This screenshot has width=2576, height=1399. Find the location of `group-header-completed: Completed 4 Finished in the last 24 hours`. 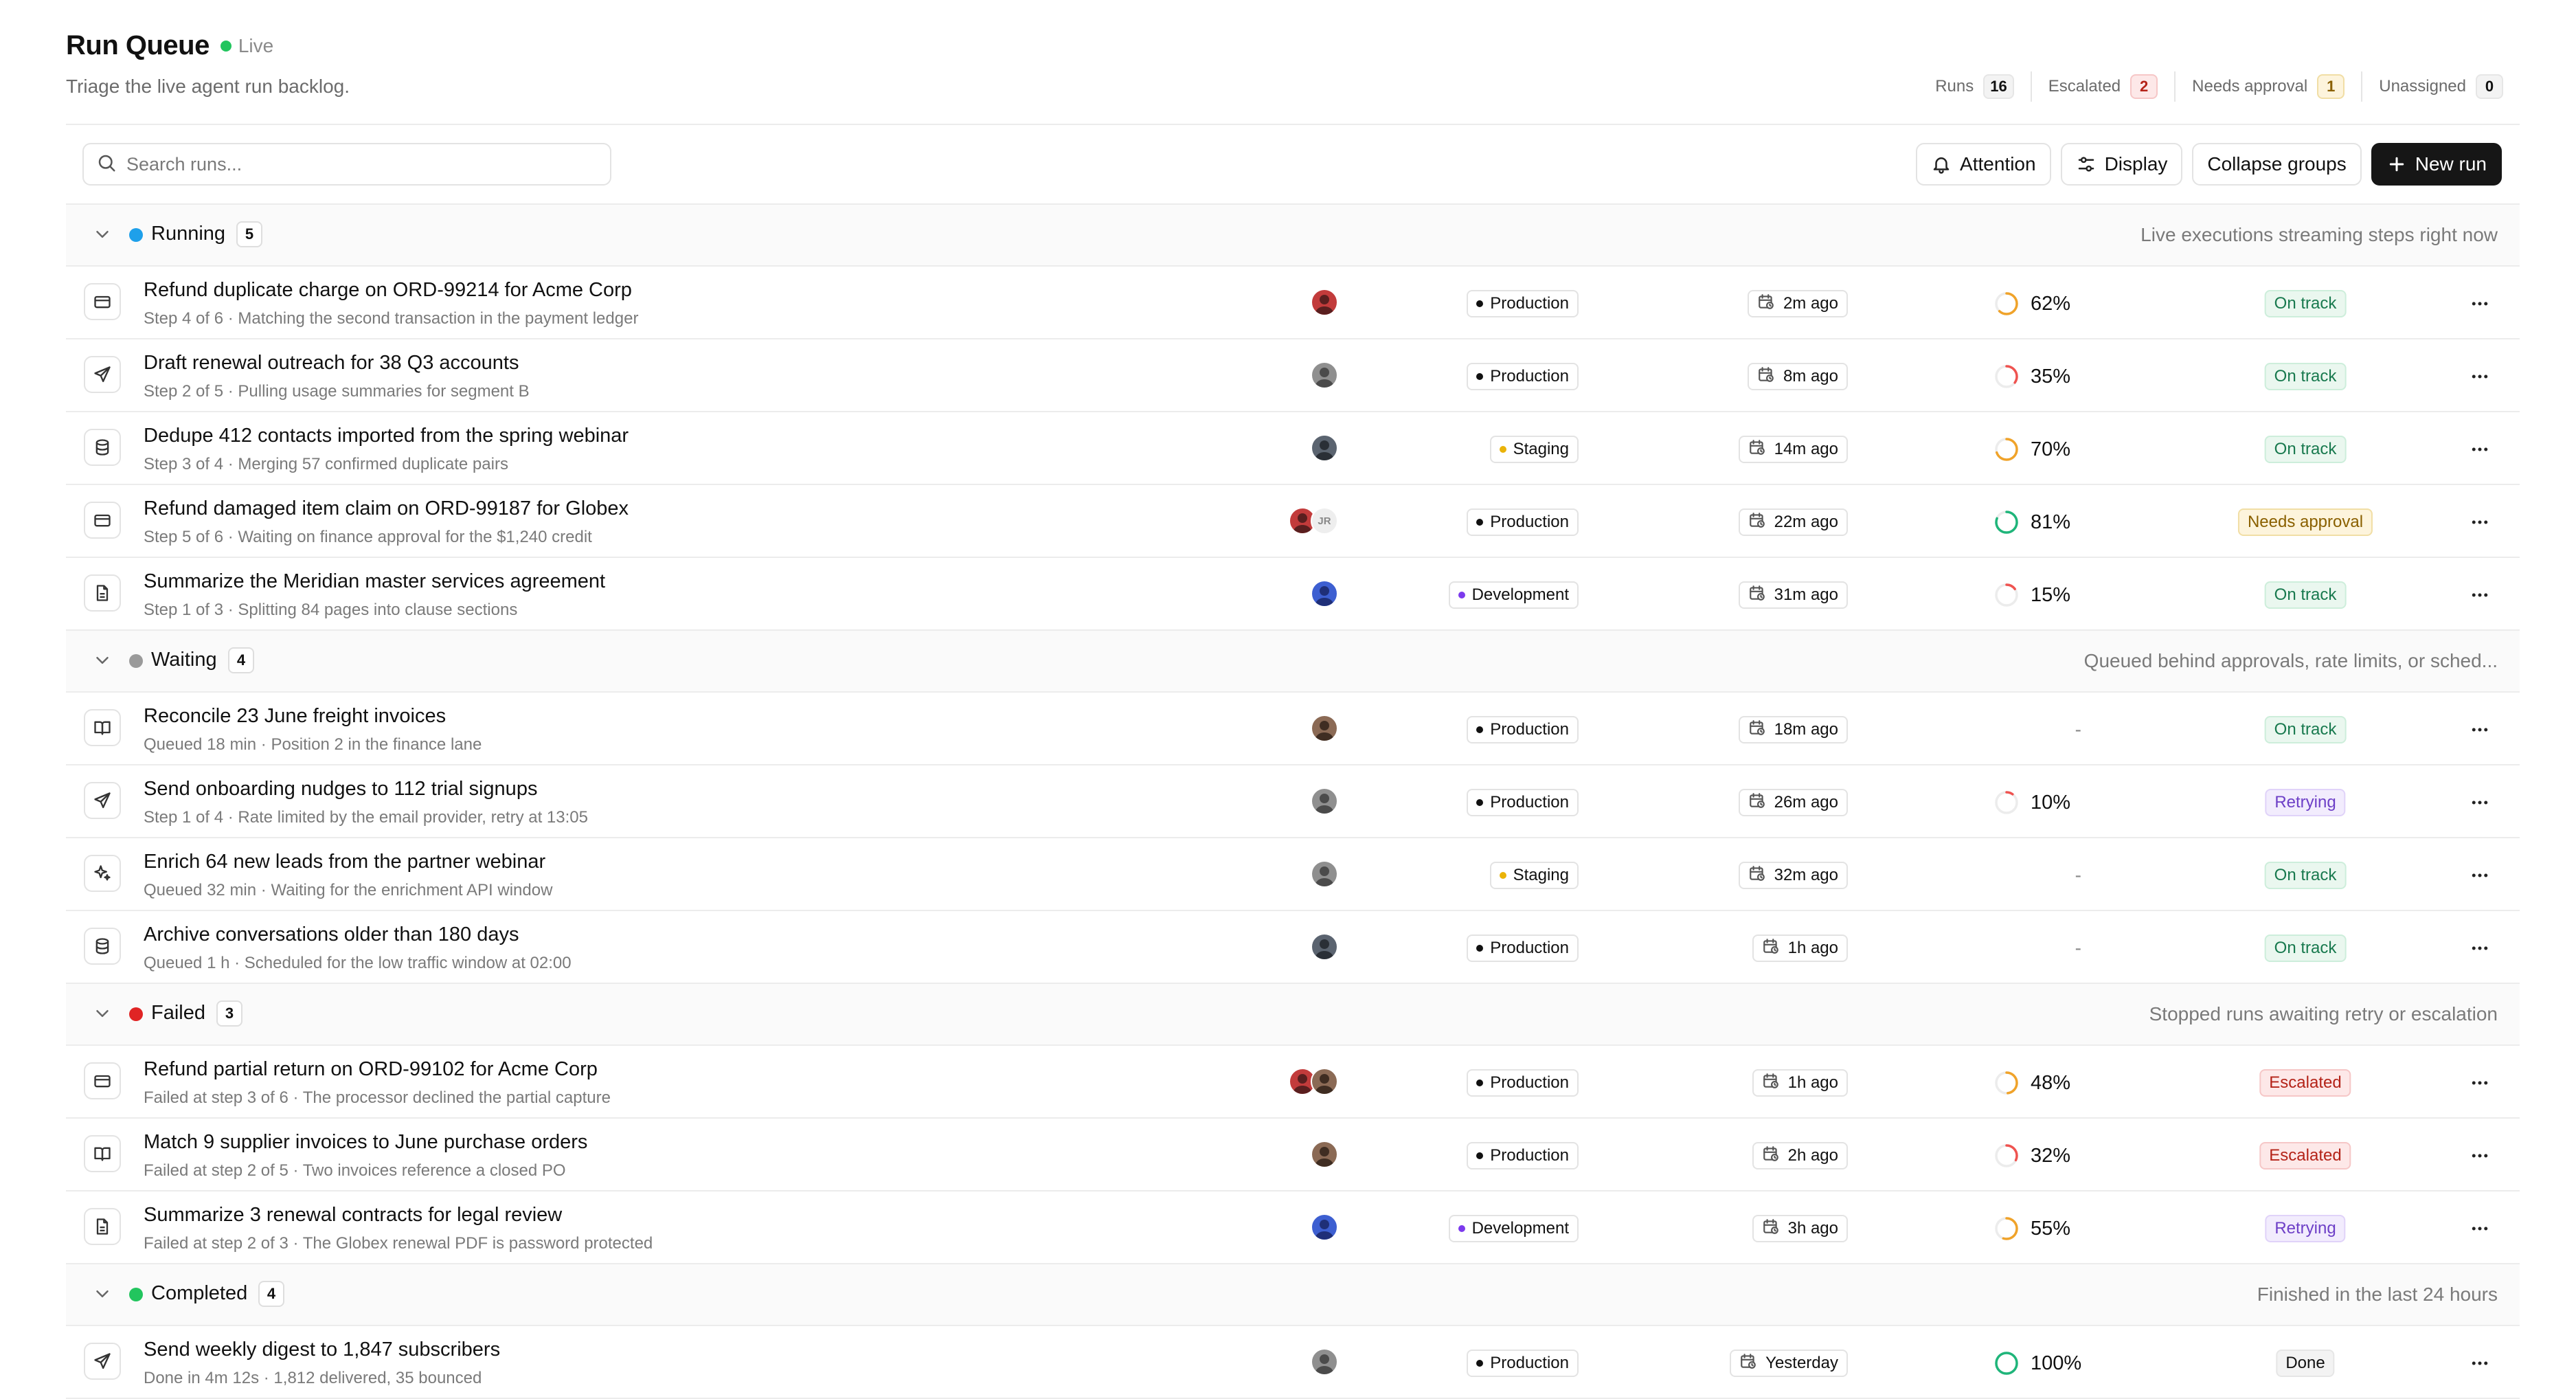

group-header-completed: Completed 4 Finished in the last 24 hours is located at coordinates (1293, 1295).